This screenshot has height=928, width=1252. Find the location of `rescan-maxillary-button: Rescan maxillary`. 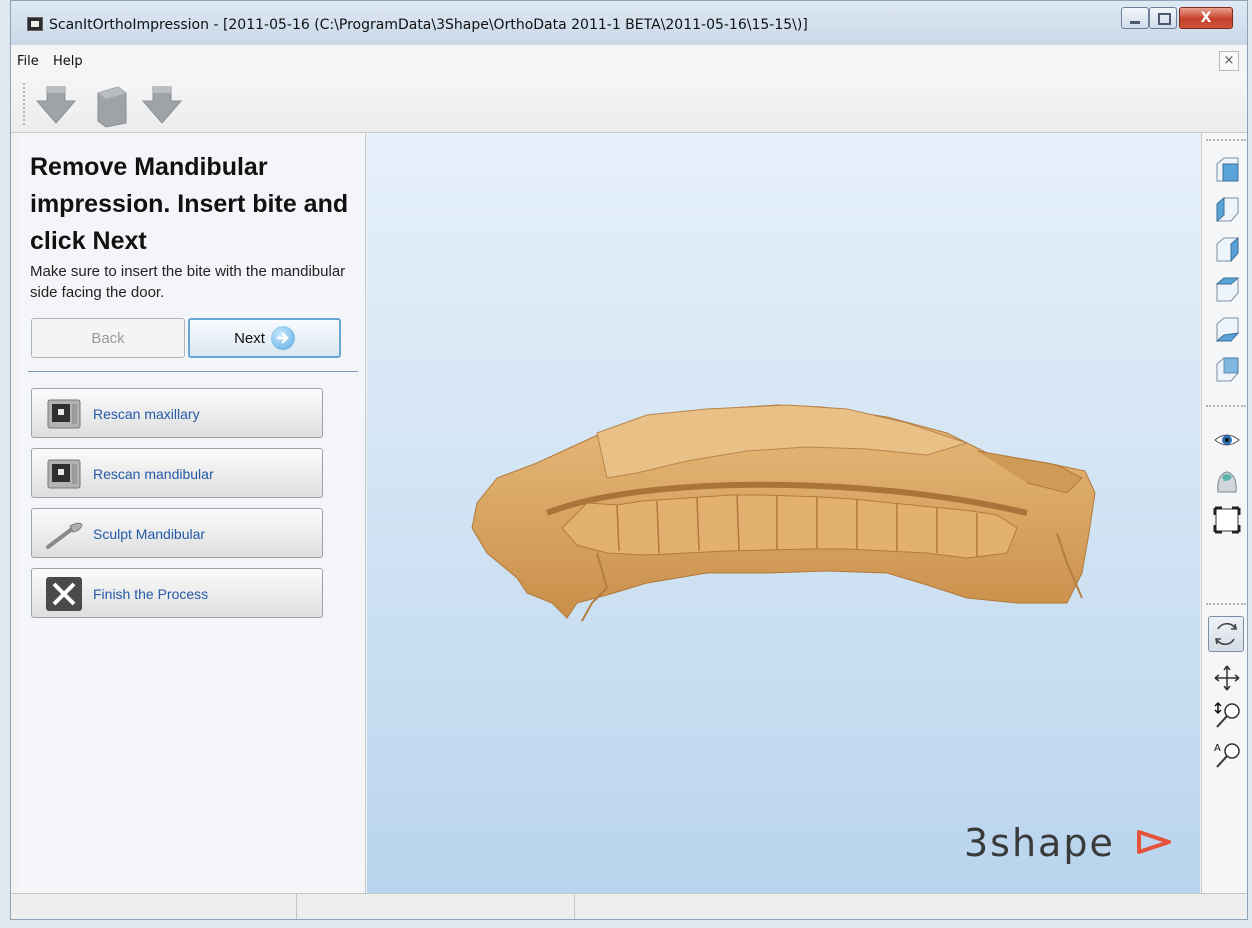

rescan-maxillary-button: Rescan maxillary is located at coordinates (177, 413).